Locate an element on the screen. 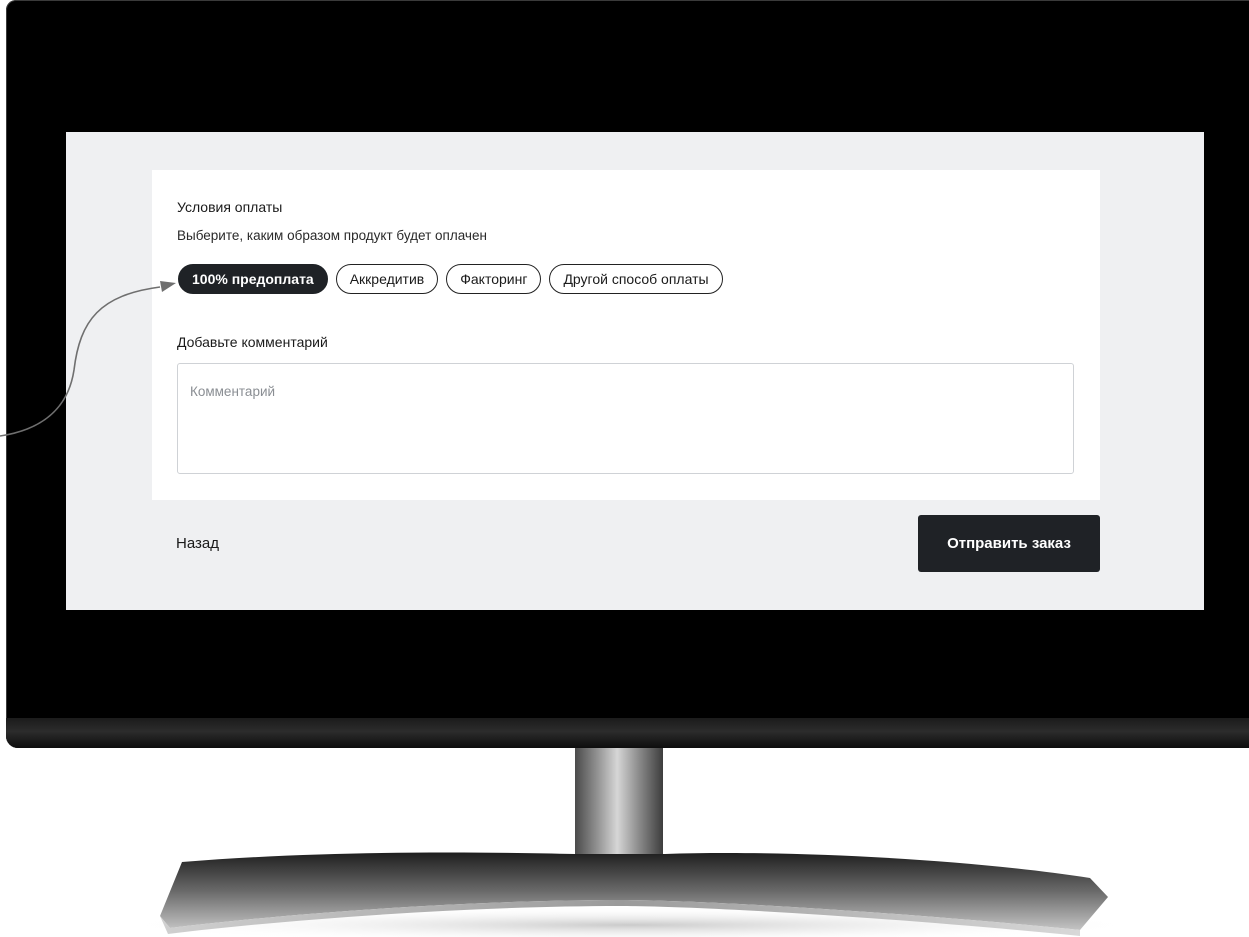 The height and width of the screenshot is (937, 1249). submit-order-button: Отправить заказ is located at coordinates (1009, 543).